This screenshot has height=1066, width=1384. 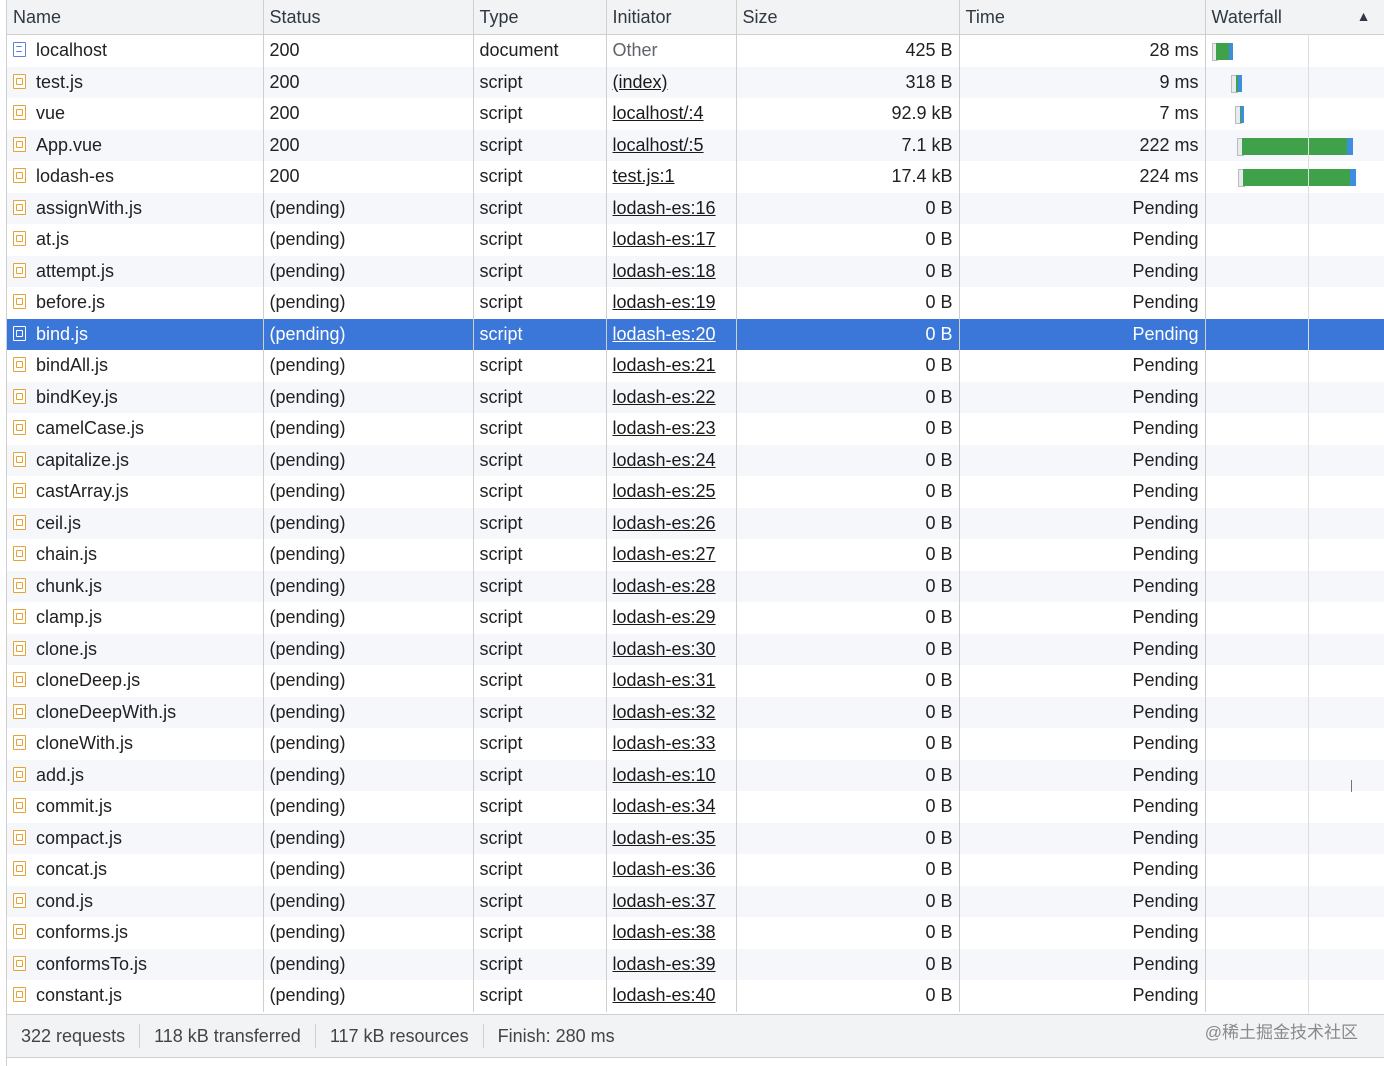 I want to click on initiator-link: lodash-es:35, so click(x=664, y=838).